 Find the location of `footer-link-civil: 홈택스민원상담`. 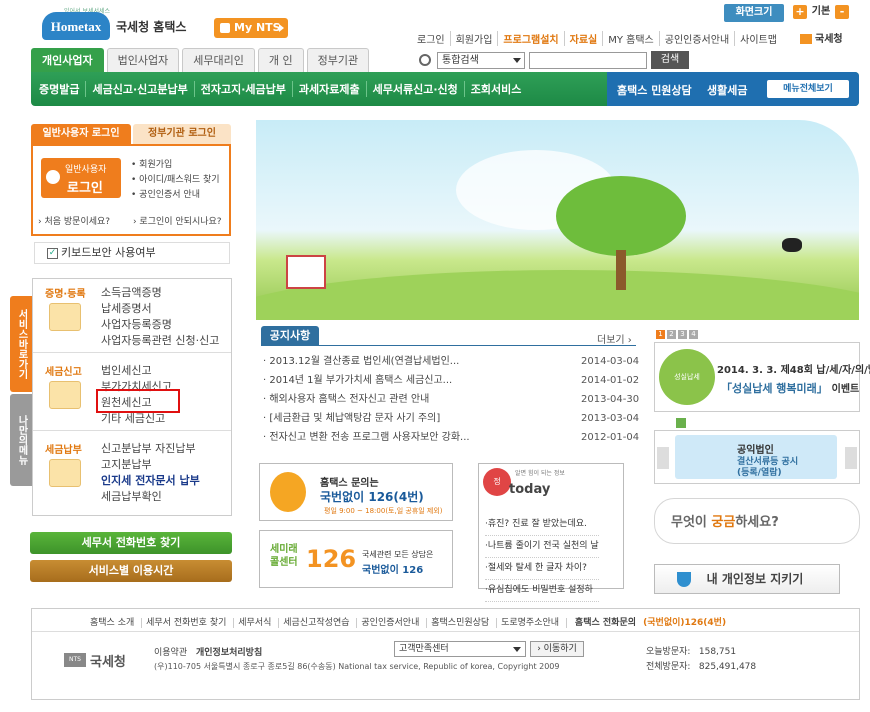

footer-link-civil: 홈택스민원상담 is located at coordinates (460, 623).